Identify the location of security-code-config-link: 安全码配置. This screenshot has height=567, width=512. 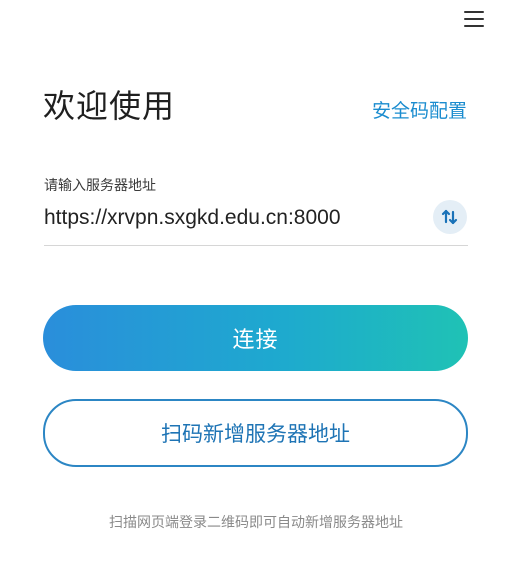
(419, 111).